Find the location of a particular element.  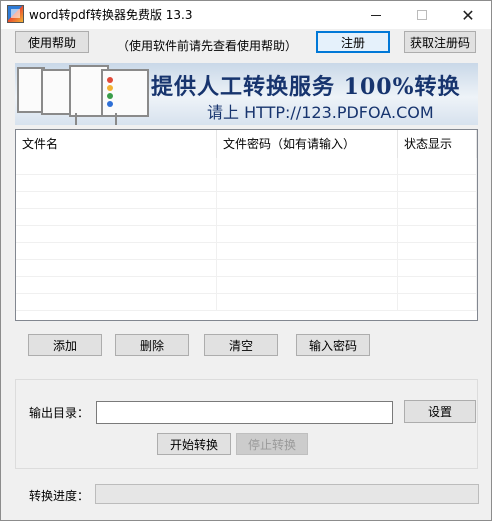

file-list-header: 文件名 文件密码（如有请输入） 状态显示 is located at coordinates (246, 144).